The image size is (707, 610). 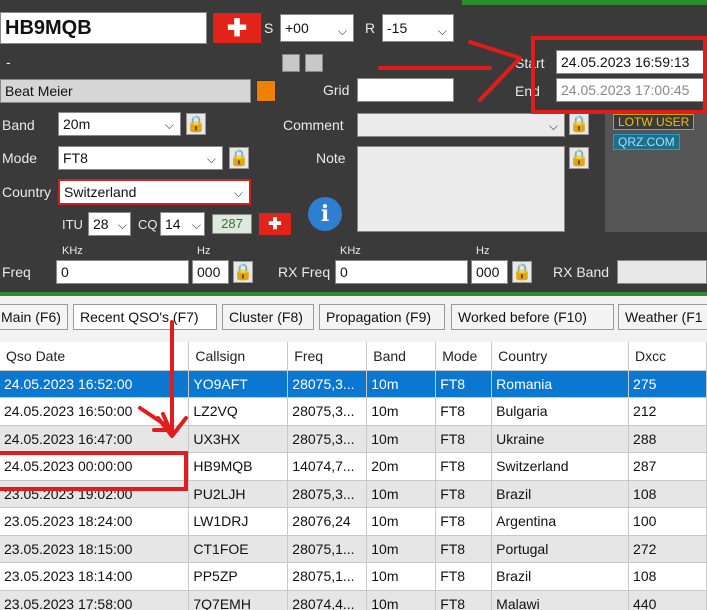 What do you see at coordinates (450, 71) in the screenshot?
I see `annotation-arrow-line-top` at bounding box center [450, 71].